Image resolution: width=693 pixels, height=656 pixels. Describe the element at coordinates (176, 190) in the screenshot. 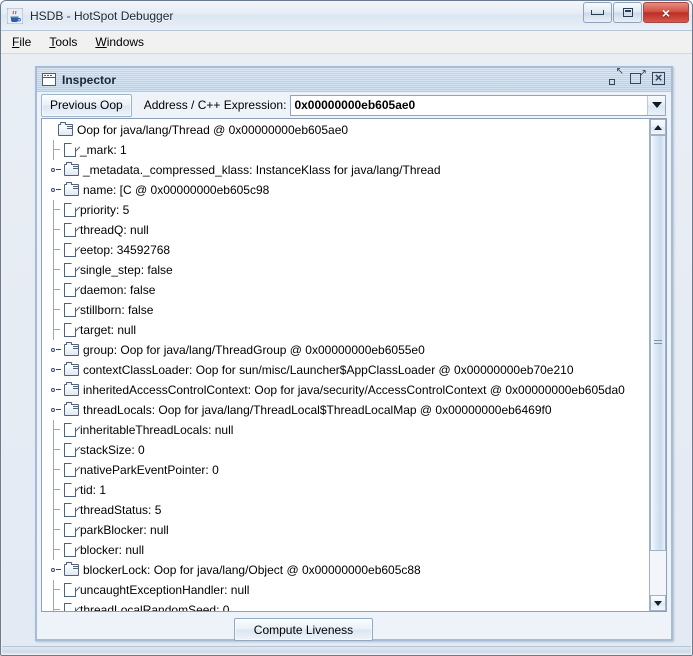

I see `tree-node-label: name: [C @ 0x00000000eb605c98` at that location.